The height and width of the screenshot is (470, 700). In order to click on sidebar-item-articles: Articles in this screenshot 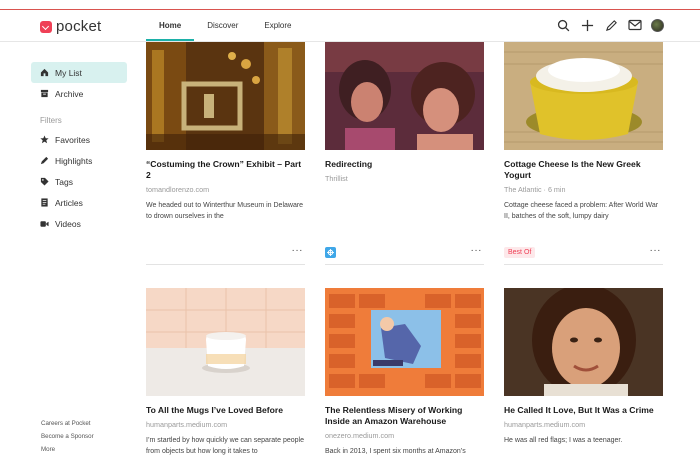, I will do `click(79, 202)`.